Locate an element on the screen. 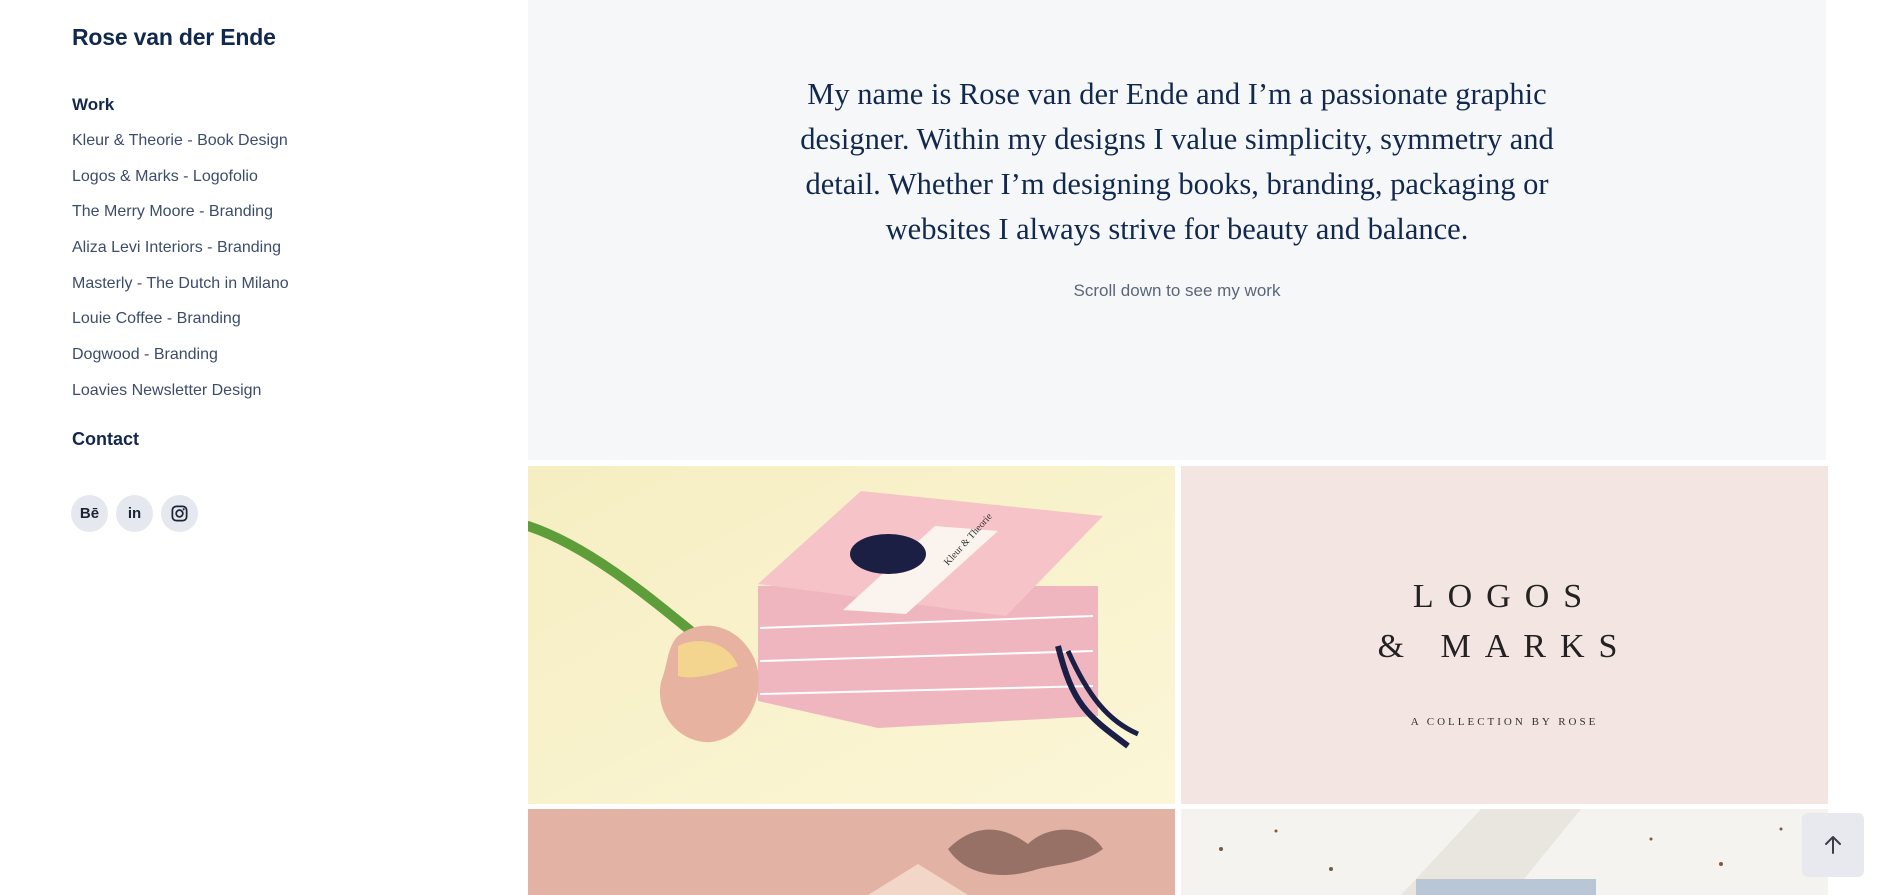 The height and width of the screenshot is (895, 1877). logos-caption: A COLLECTION BY ROSE is located at coordinates (1504, 722).